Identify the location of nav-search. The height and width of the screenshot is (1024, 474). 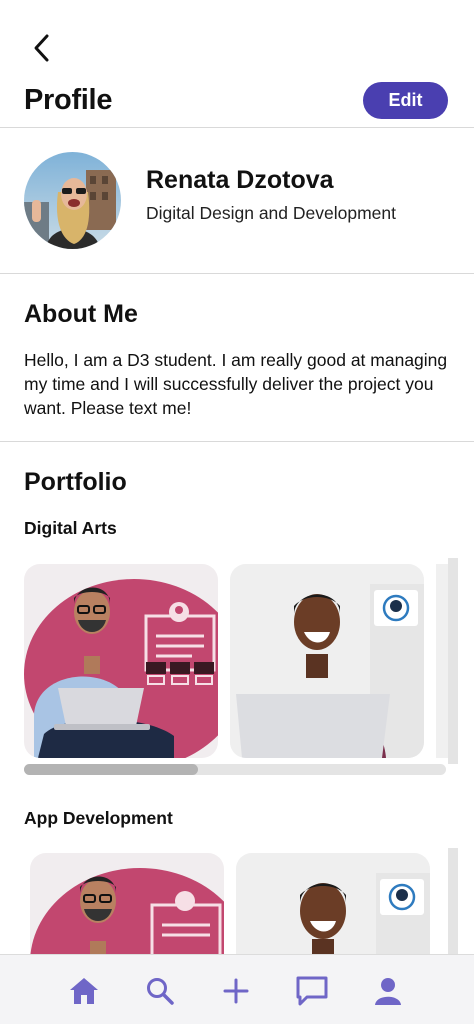
(160, 991).